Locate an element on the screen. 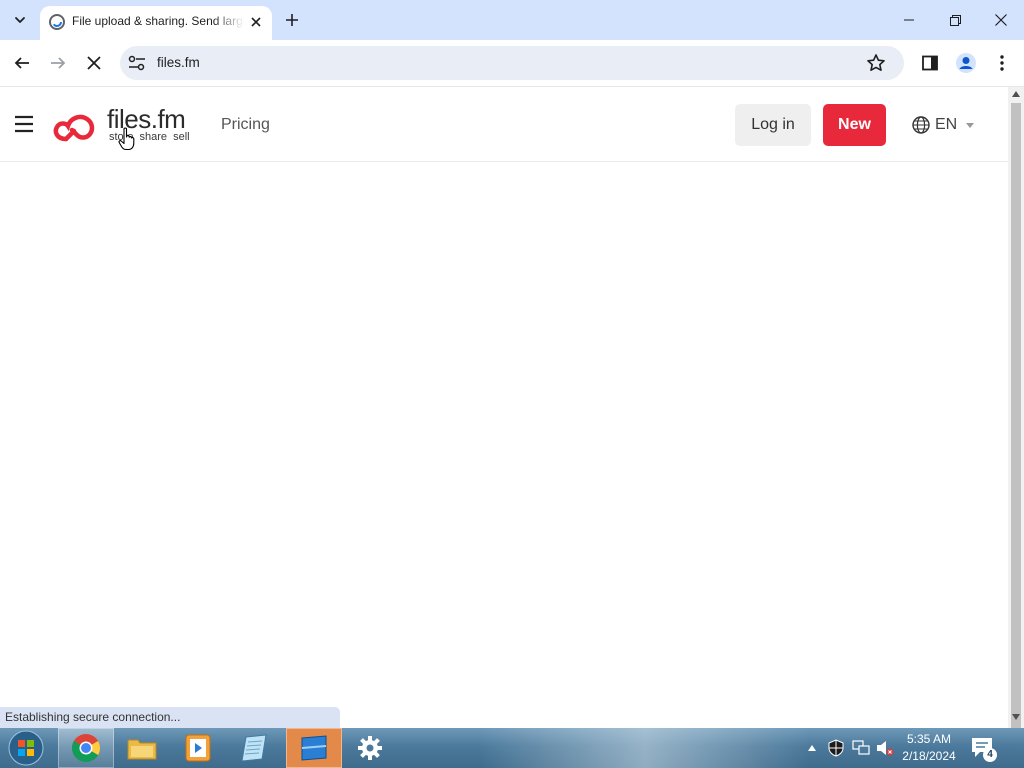 The image size is (1024, 768). restore-icon is located at coordinates (955, 20).